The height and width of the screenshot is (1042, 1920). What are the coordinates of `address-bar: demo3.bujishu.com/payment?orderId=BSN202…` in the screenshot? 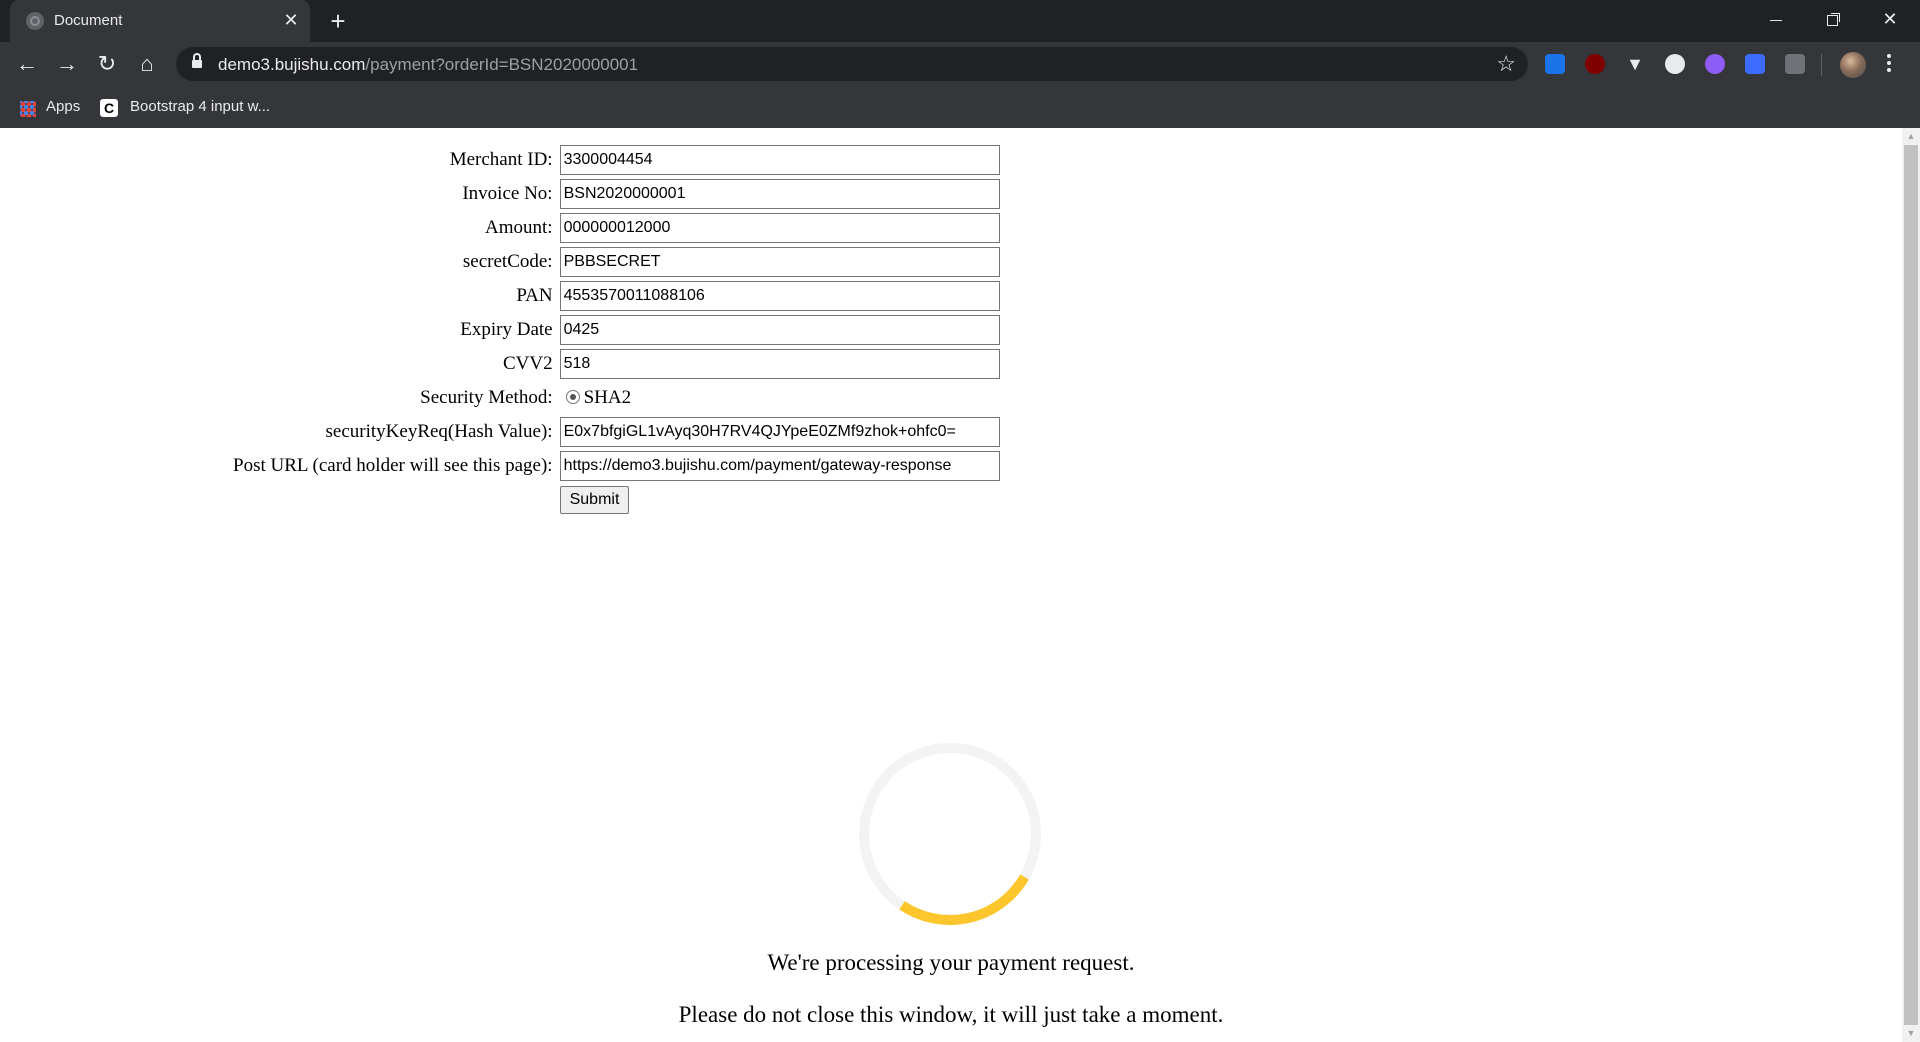 It's located at (852, 64).